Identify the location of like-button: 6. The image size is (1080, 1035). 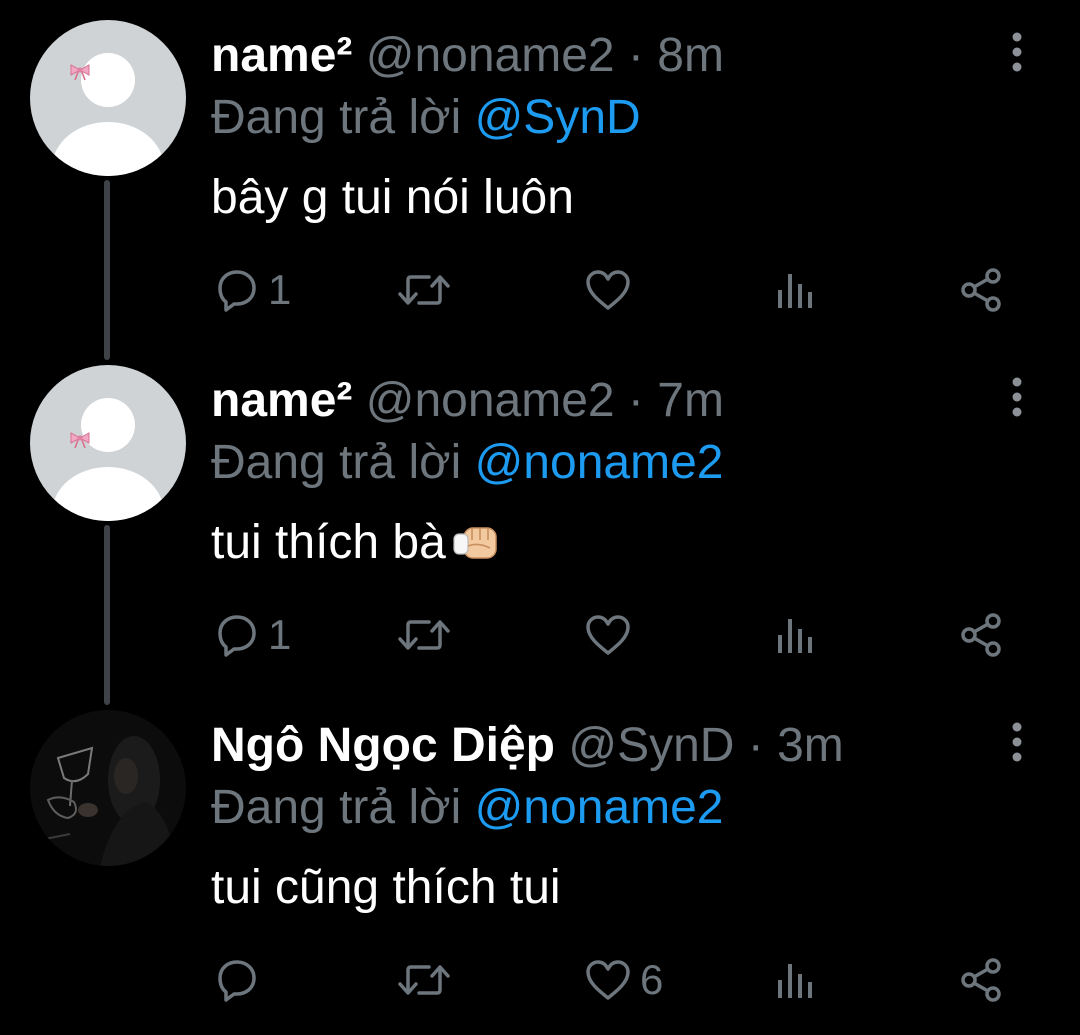
(623, 980).